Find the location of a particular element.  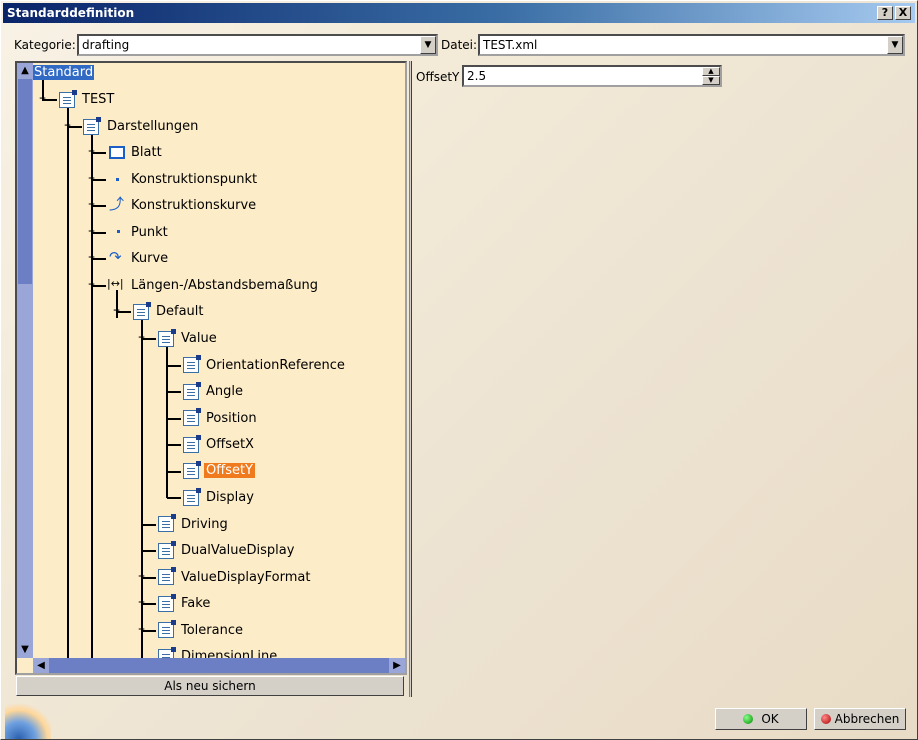

green-light-icon is located at coordinates (748, 719).